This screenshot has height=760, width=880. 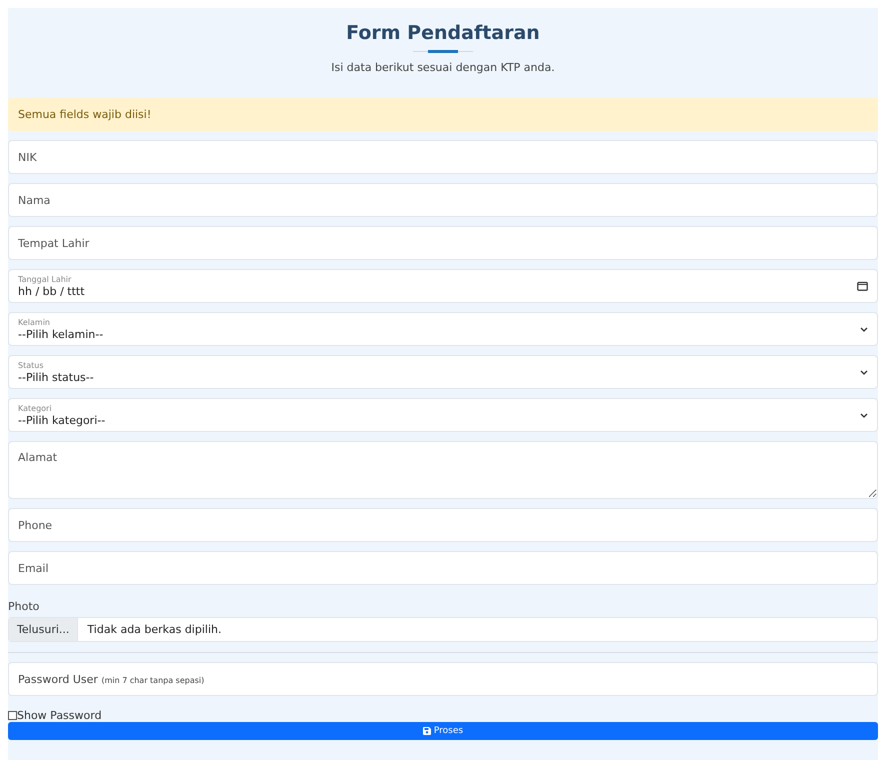 What do you see at coordinates (862, 286) in the screenshot?
I see `calendar-icon` at bounding box center [862, 286].